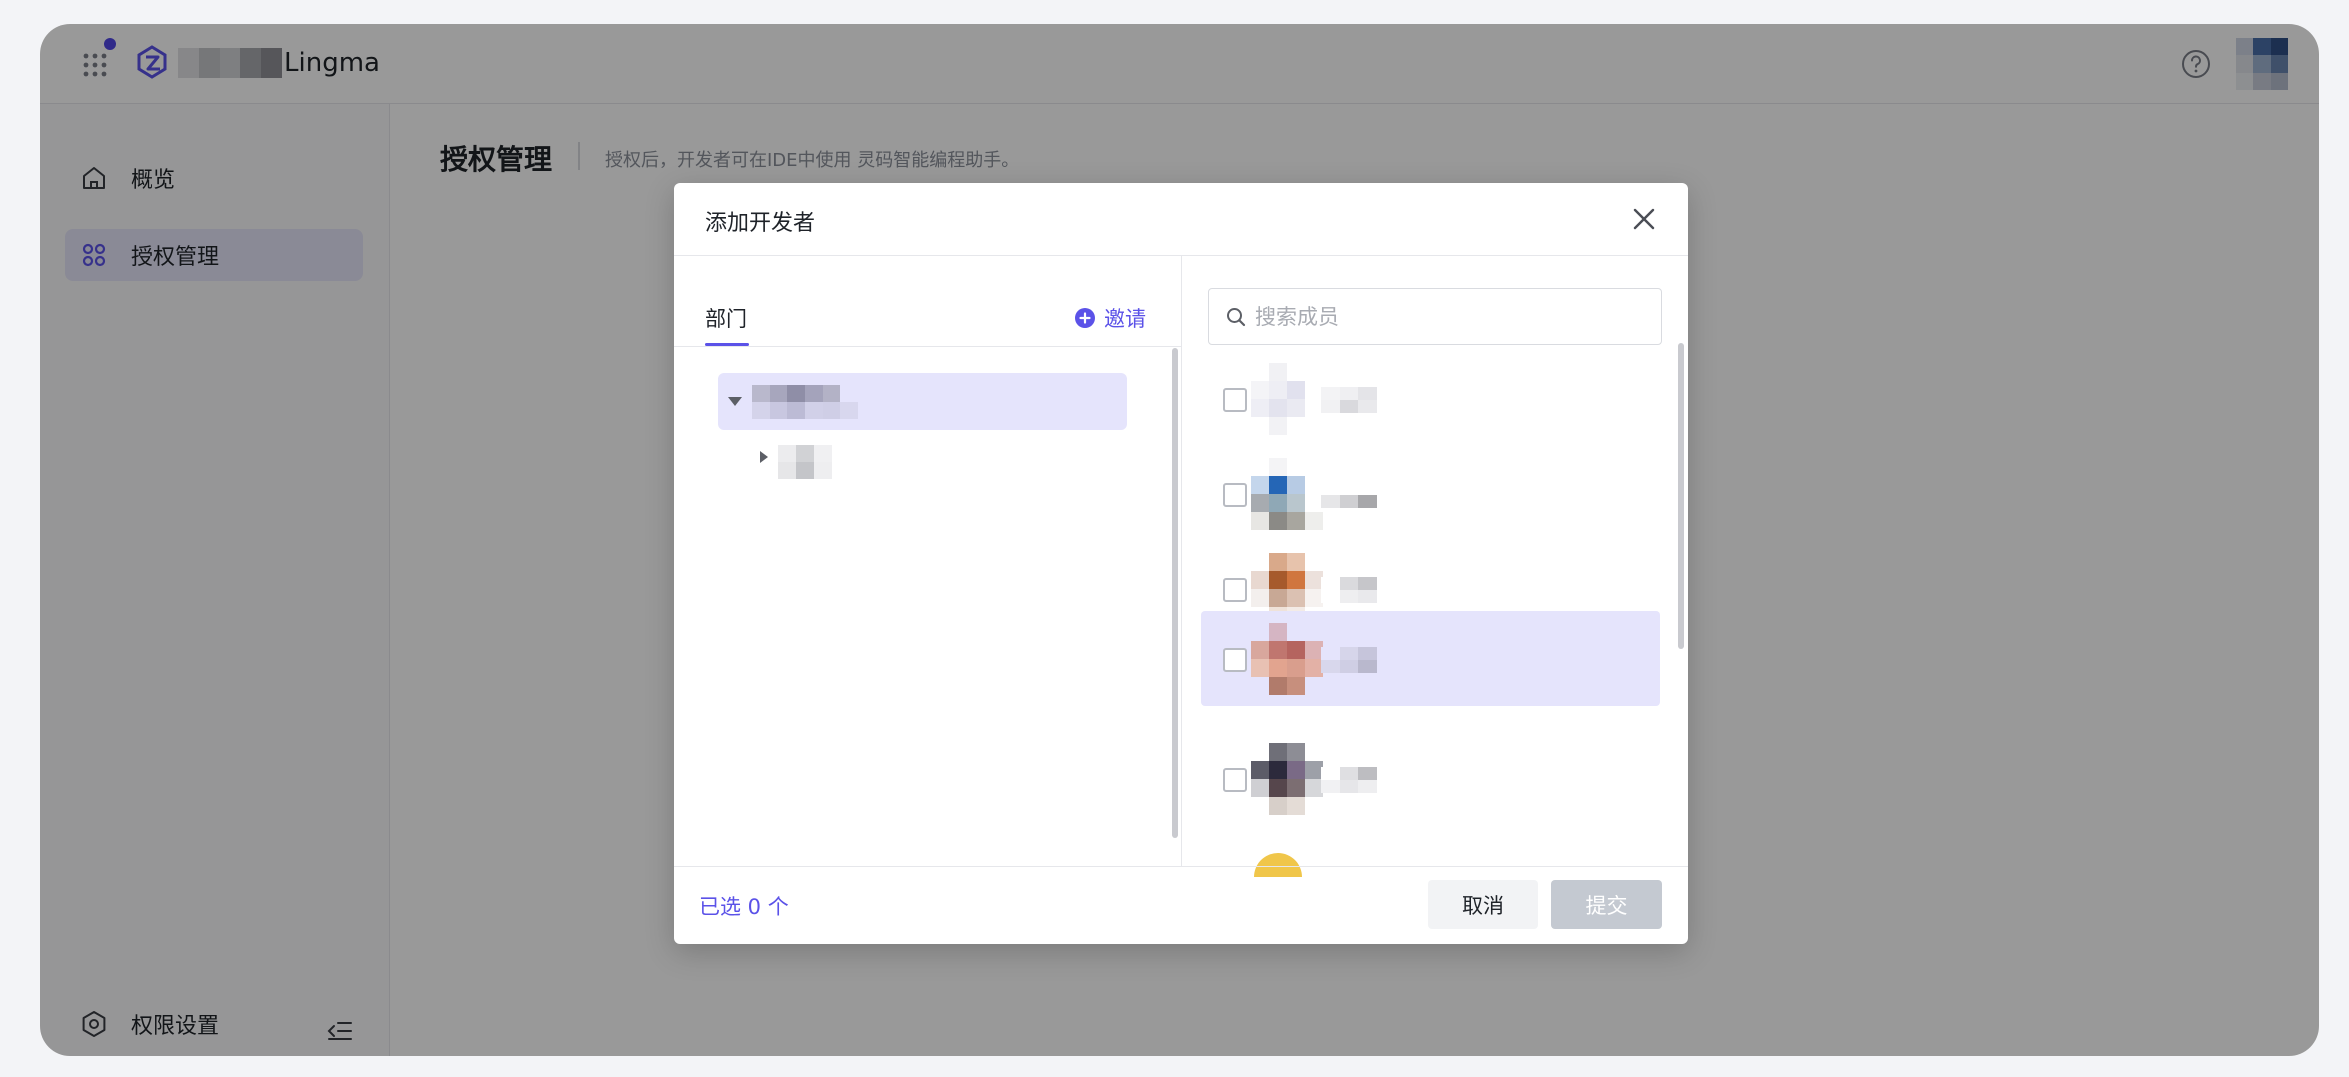 The height and width of the screenshot is (1077, 2349). What do you see at coordinates (927, 346) in the screenshot?
I see `tab-divider` at bounding box center [927, 346].